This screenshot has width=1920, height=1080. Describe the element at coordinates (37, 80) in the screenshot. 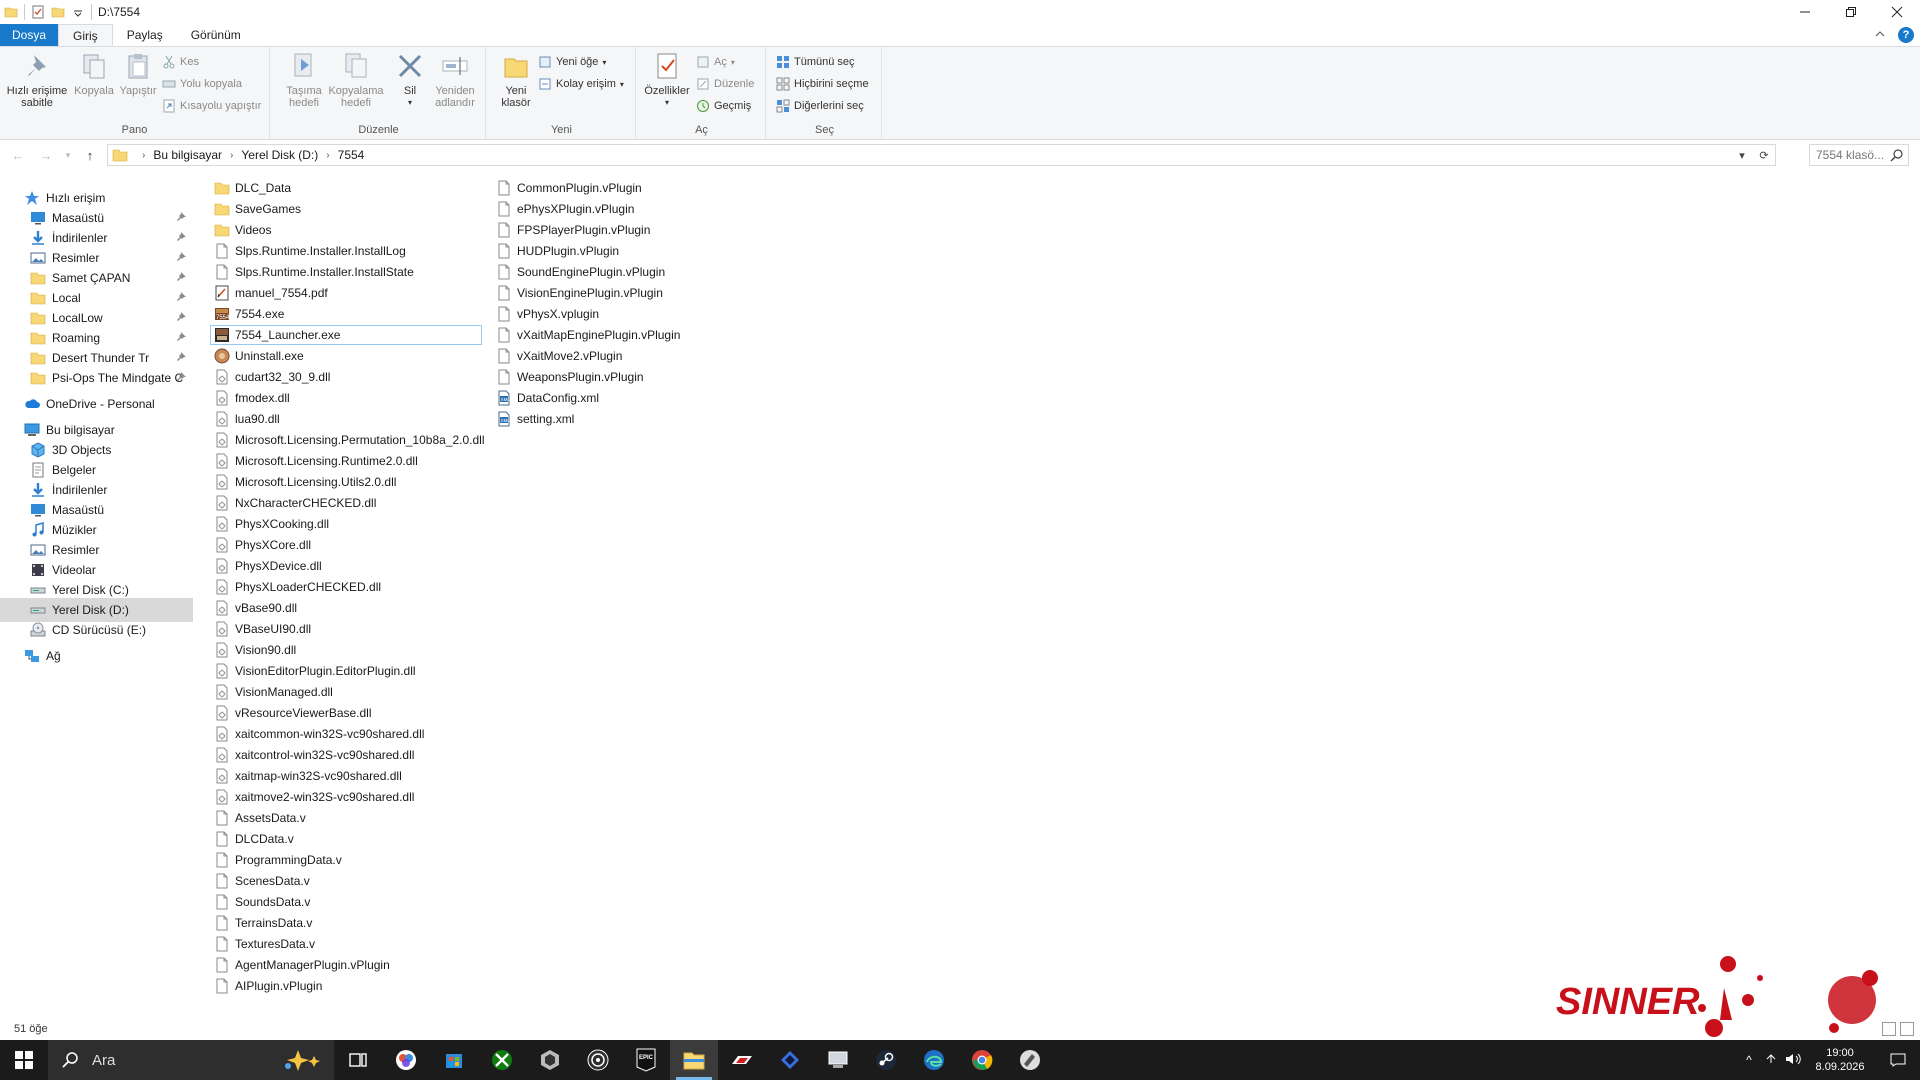

I see `pin-quick-access-button: Hızlı erişime sabitle` at that location.